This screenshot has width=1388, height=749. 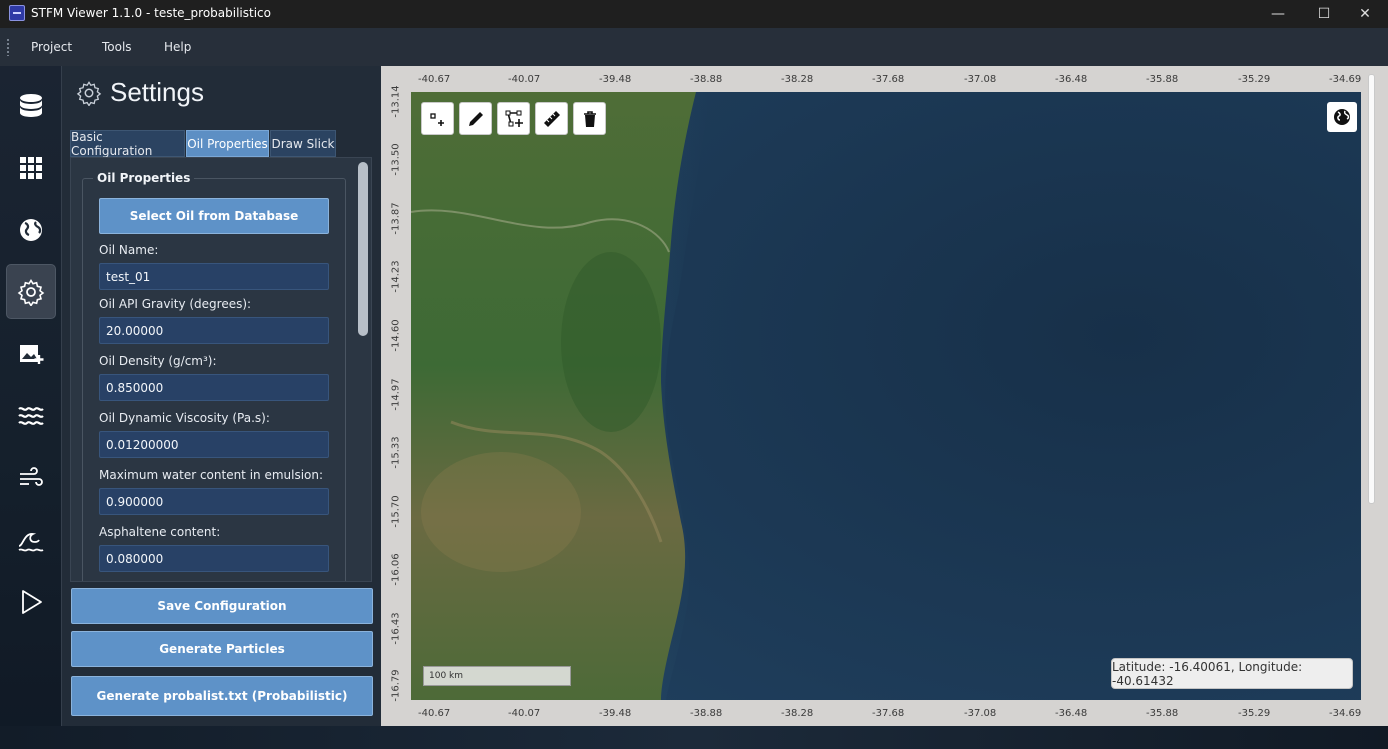 I want to click on lat-tick-left: -13.50, so click(x=396, y=159).